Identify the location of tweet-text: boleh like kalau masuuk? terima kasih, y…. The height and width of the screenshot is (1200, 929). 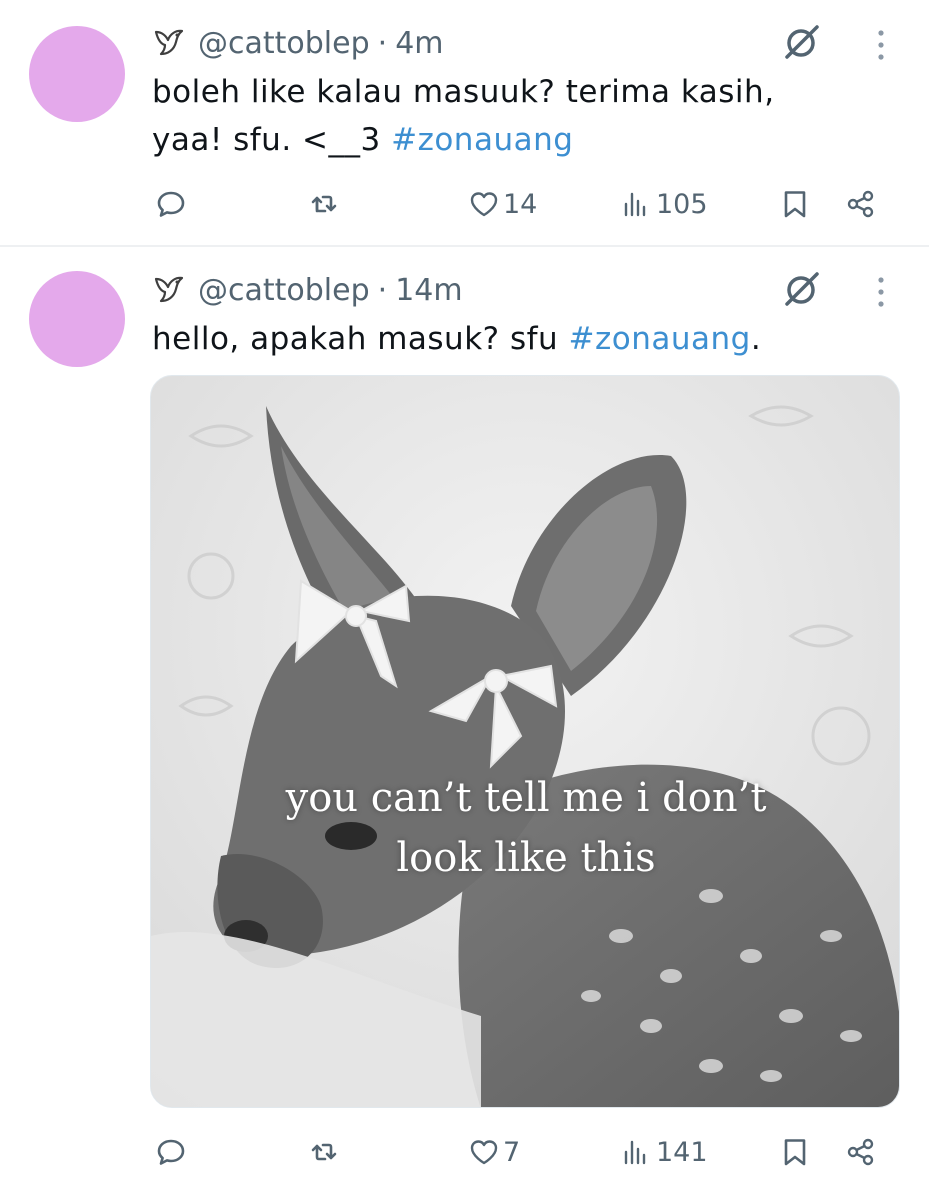
(502, 116).